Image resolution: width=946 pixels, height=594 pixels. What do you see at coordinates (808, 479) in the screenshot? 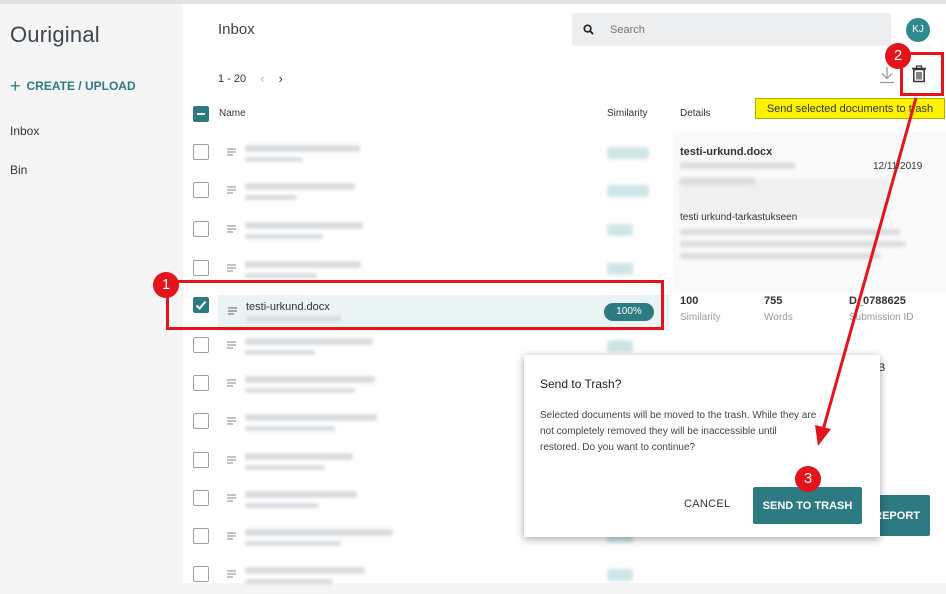
I see `annotation-badge-3: 3` at bounding box center [808, 479].